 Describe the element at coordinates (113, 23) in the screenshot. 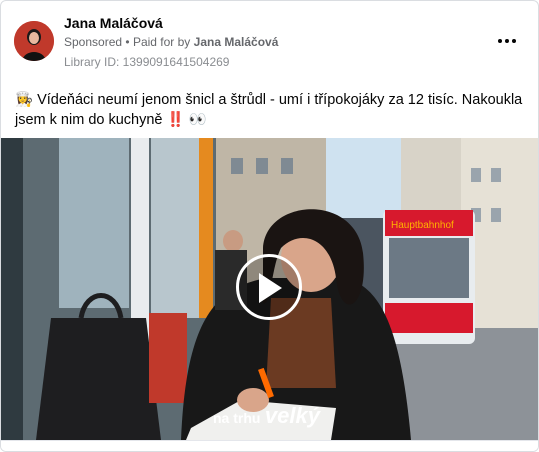

I see `author-name: Jana Maláčová` at that location.